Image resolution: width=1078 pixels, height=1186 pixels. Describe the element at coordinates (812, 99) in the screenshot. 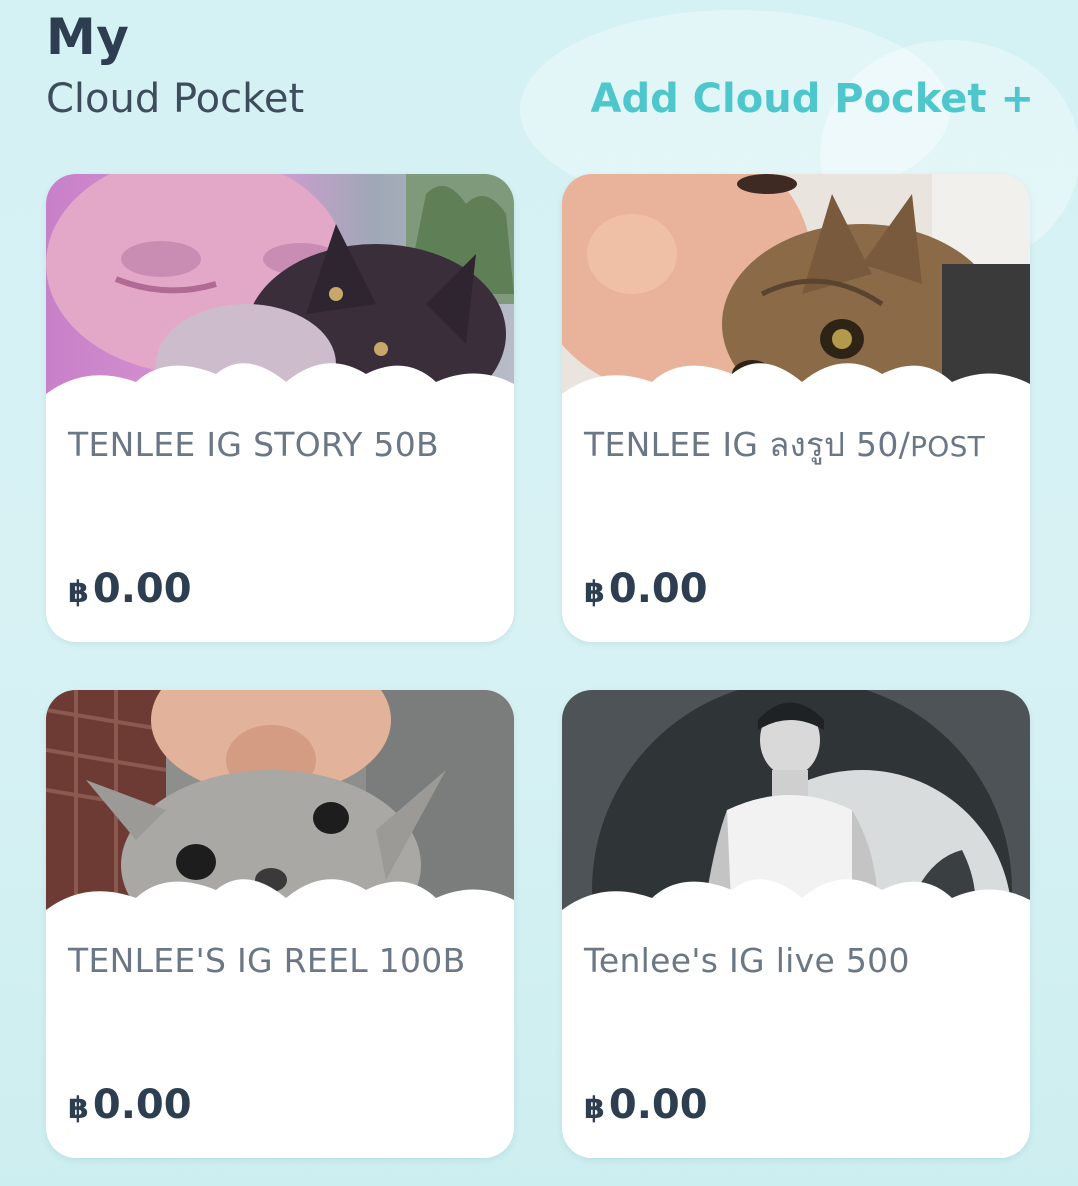

I see `add-cloud-pocket-button: Add Cloud Pocket +` at that location.